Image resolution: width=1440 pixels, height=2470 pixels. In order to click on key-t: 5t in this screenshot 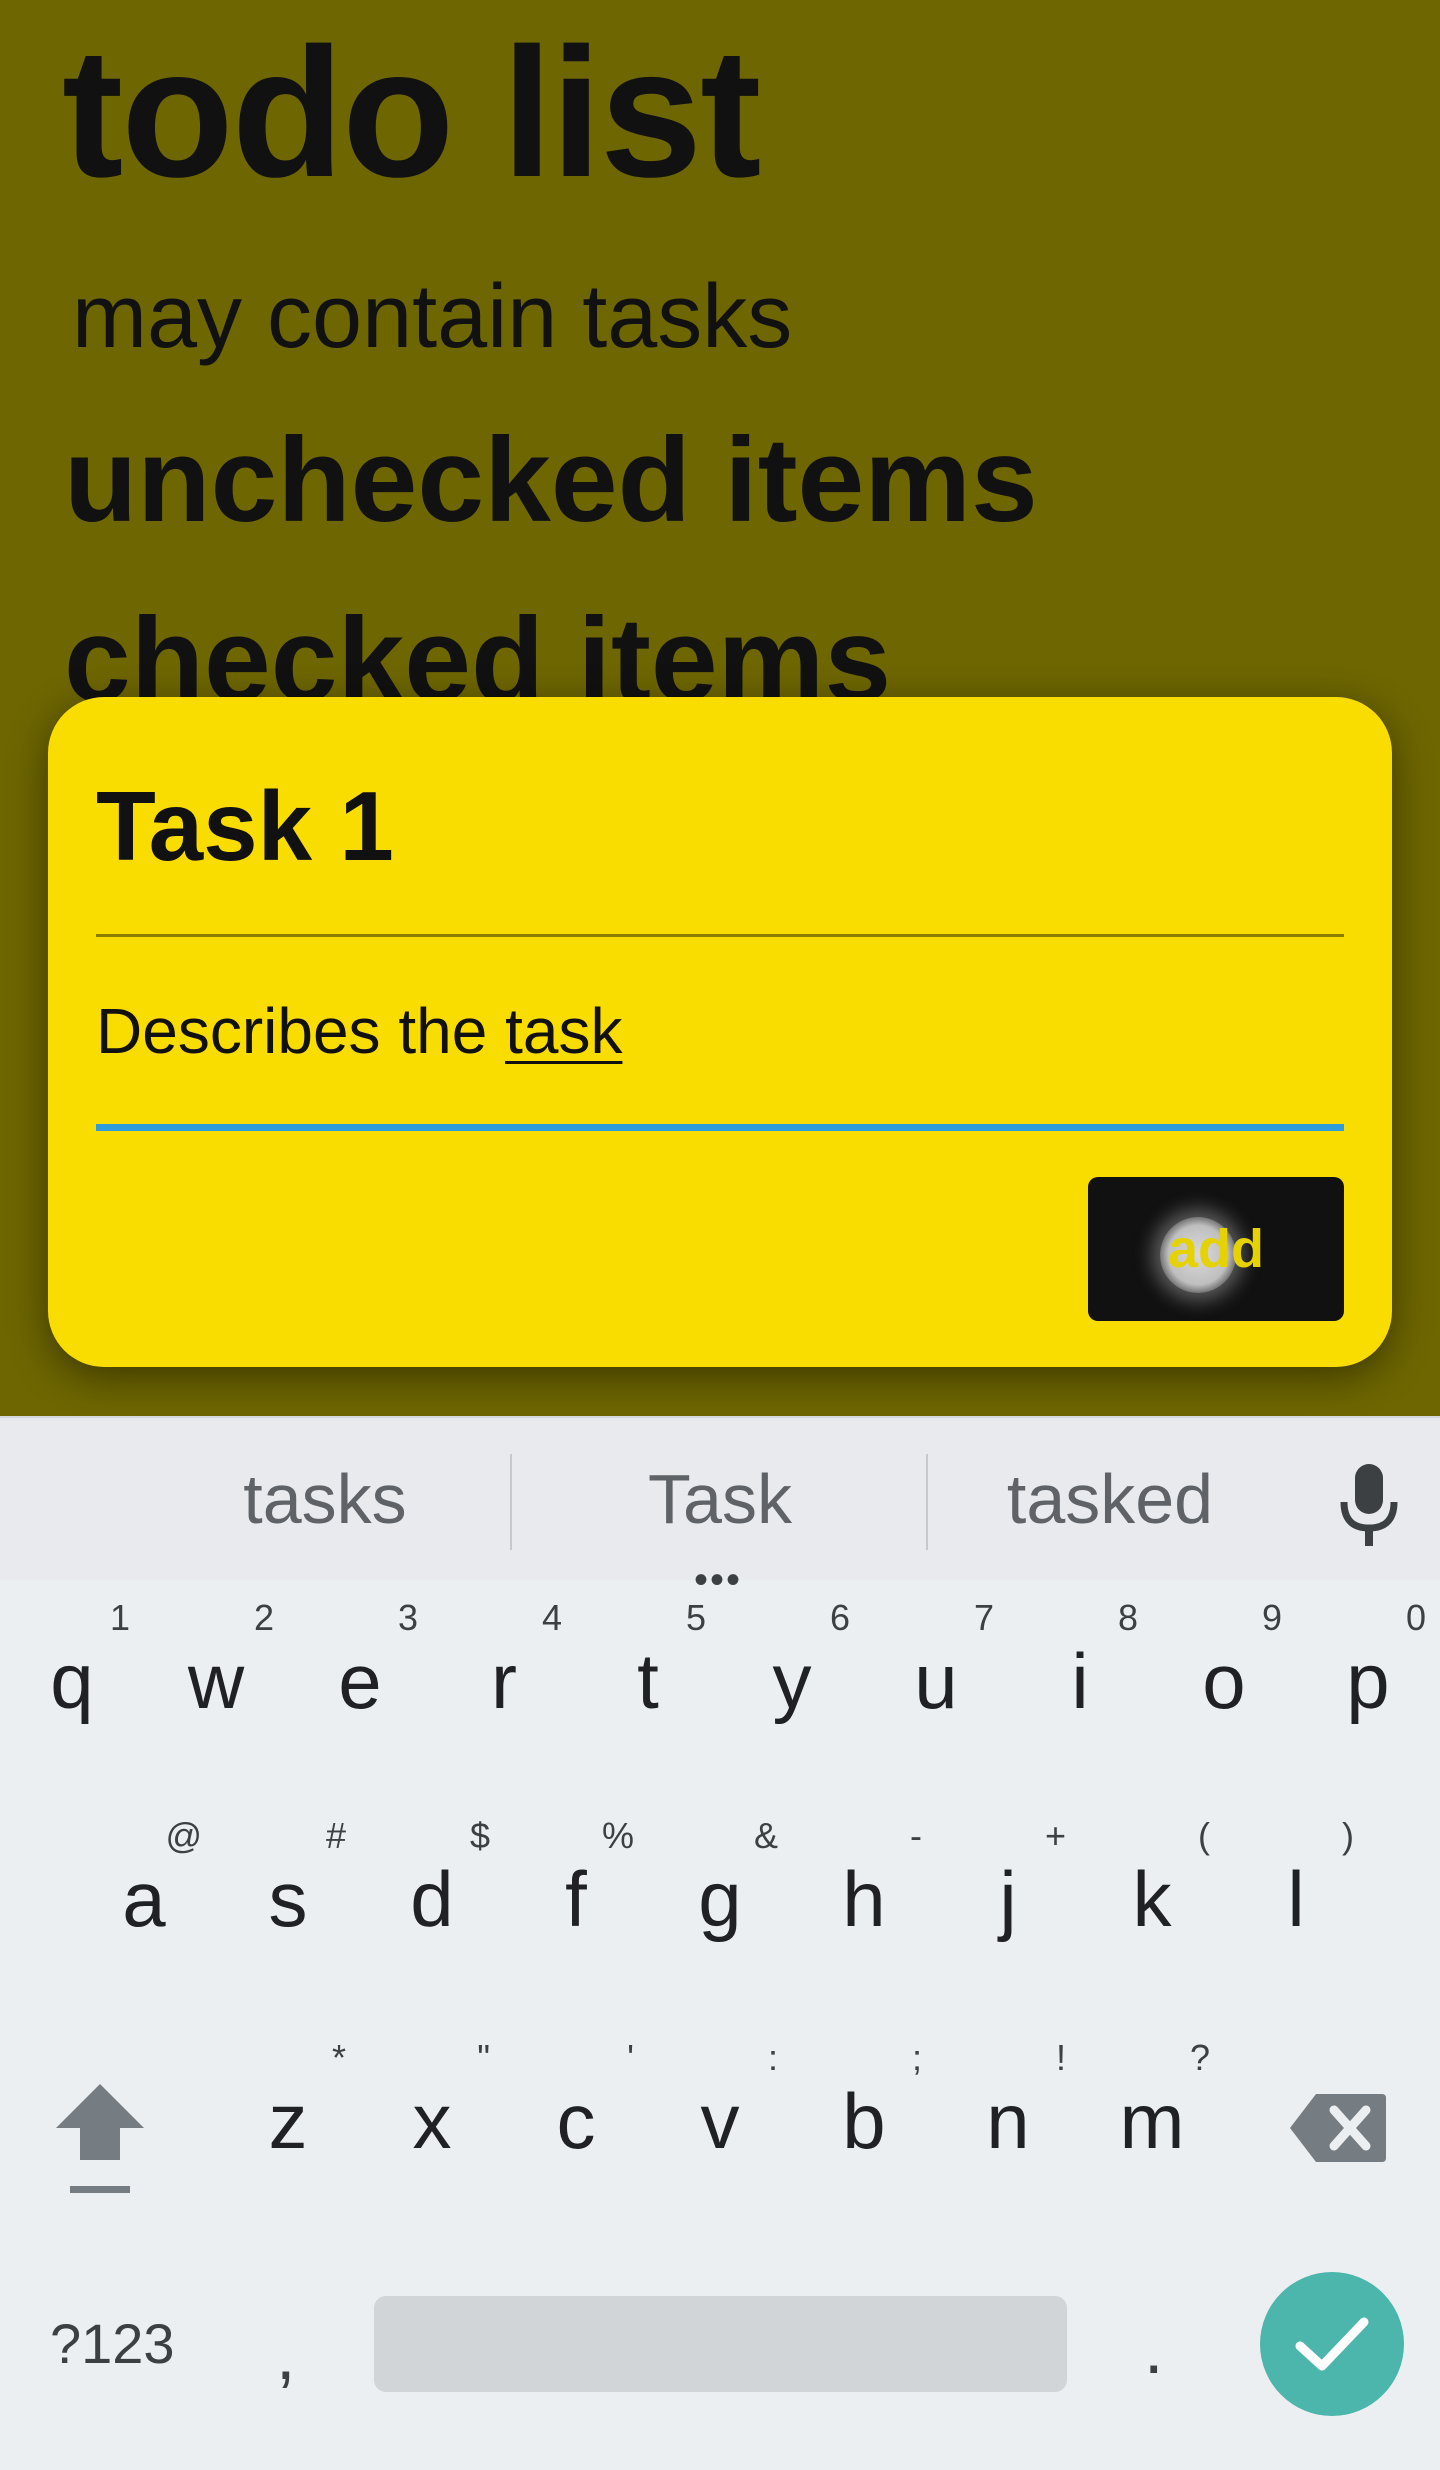, I will do `click(648, 1682)`.